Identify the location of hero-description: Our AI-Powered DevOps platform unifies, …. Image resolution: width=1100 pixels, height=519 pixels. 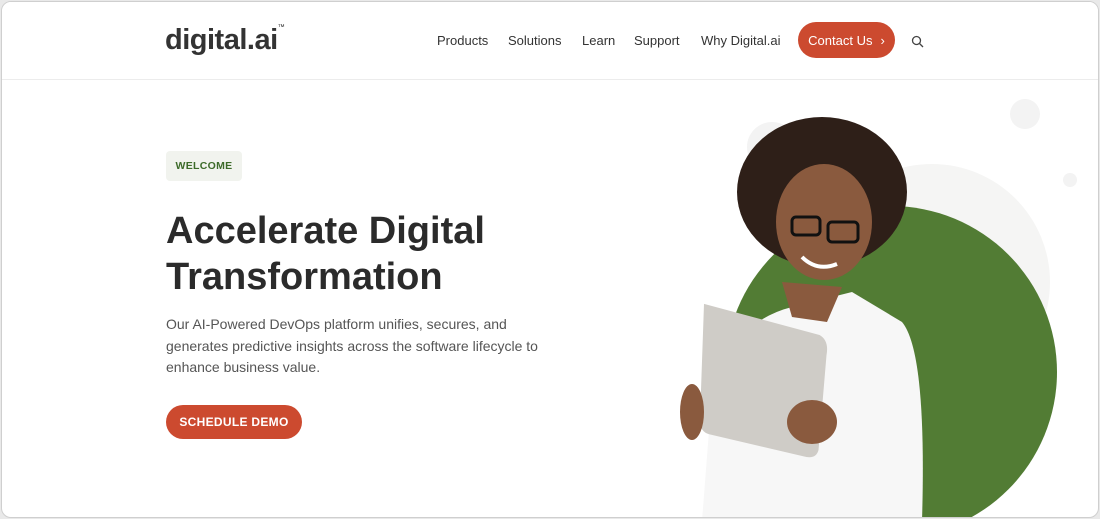
(352, 345).